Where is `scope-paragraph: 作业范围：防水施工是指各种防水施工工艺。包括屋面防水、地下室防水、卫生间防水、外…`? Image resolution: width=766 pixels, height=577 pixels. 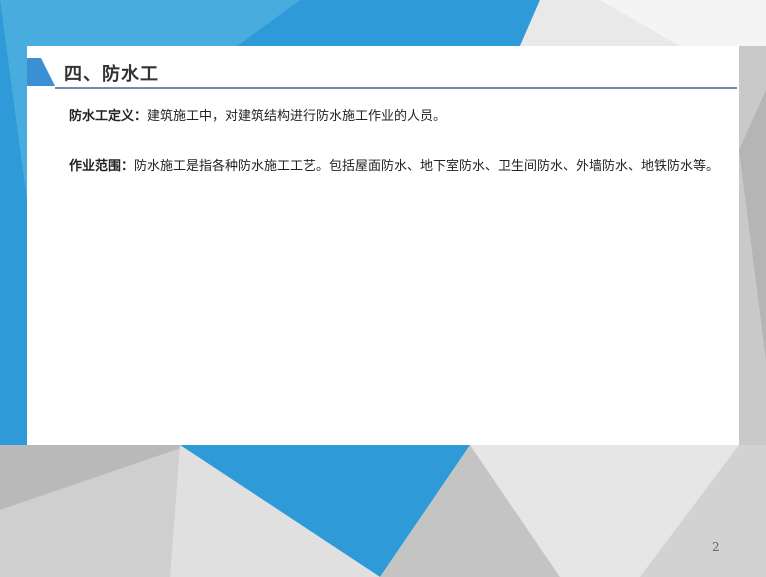 scope-paragraph: 作业范围：防水施工是指各种防水施工工艺。包括屋面防水、地下室防水、卫生间防水、外… is located at coordinates (399, 167).